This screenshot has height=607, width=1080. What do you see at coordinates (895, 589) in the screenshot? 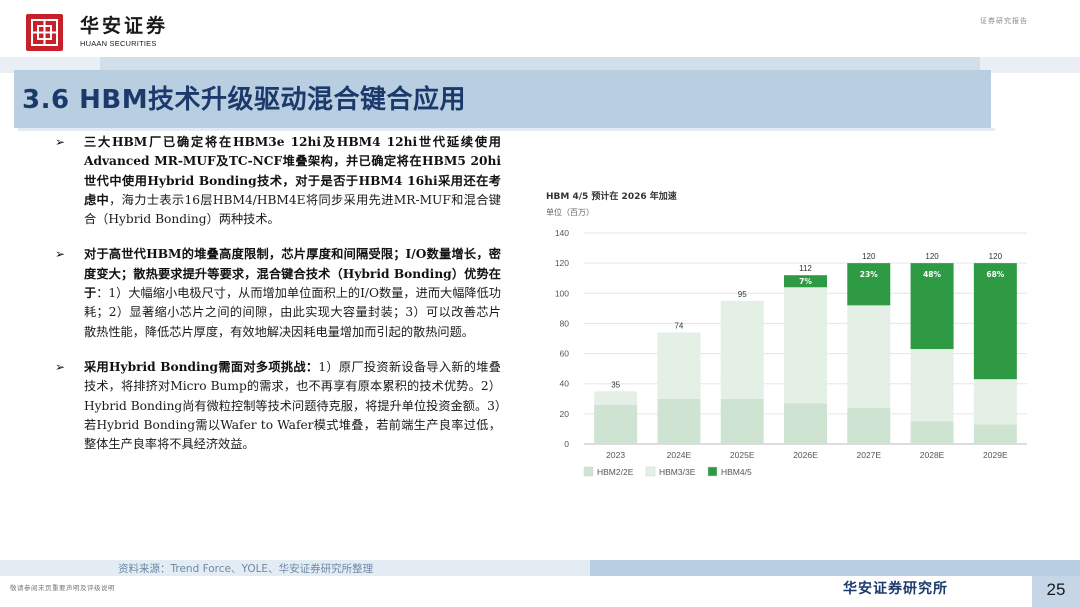
I see `footer-company-name: 华安证券研究所` at bounding box center [895, 589].